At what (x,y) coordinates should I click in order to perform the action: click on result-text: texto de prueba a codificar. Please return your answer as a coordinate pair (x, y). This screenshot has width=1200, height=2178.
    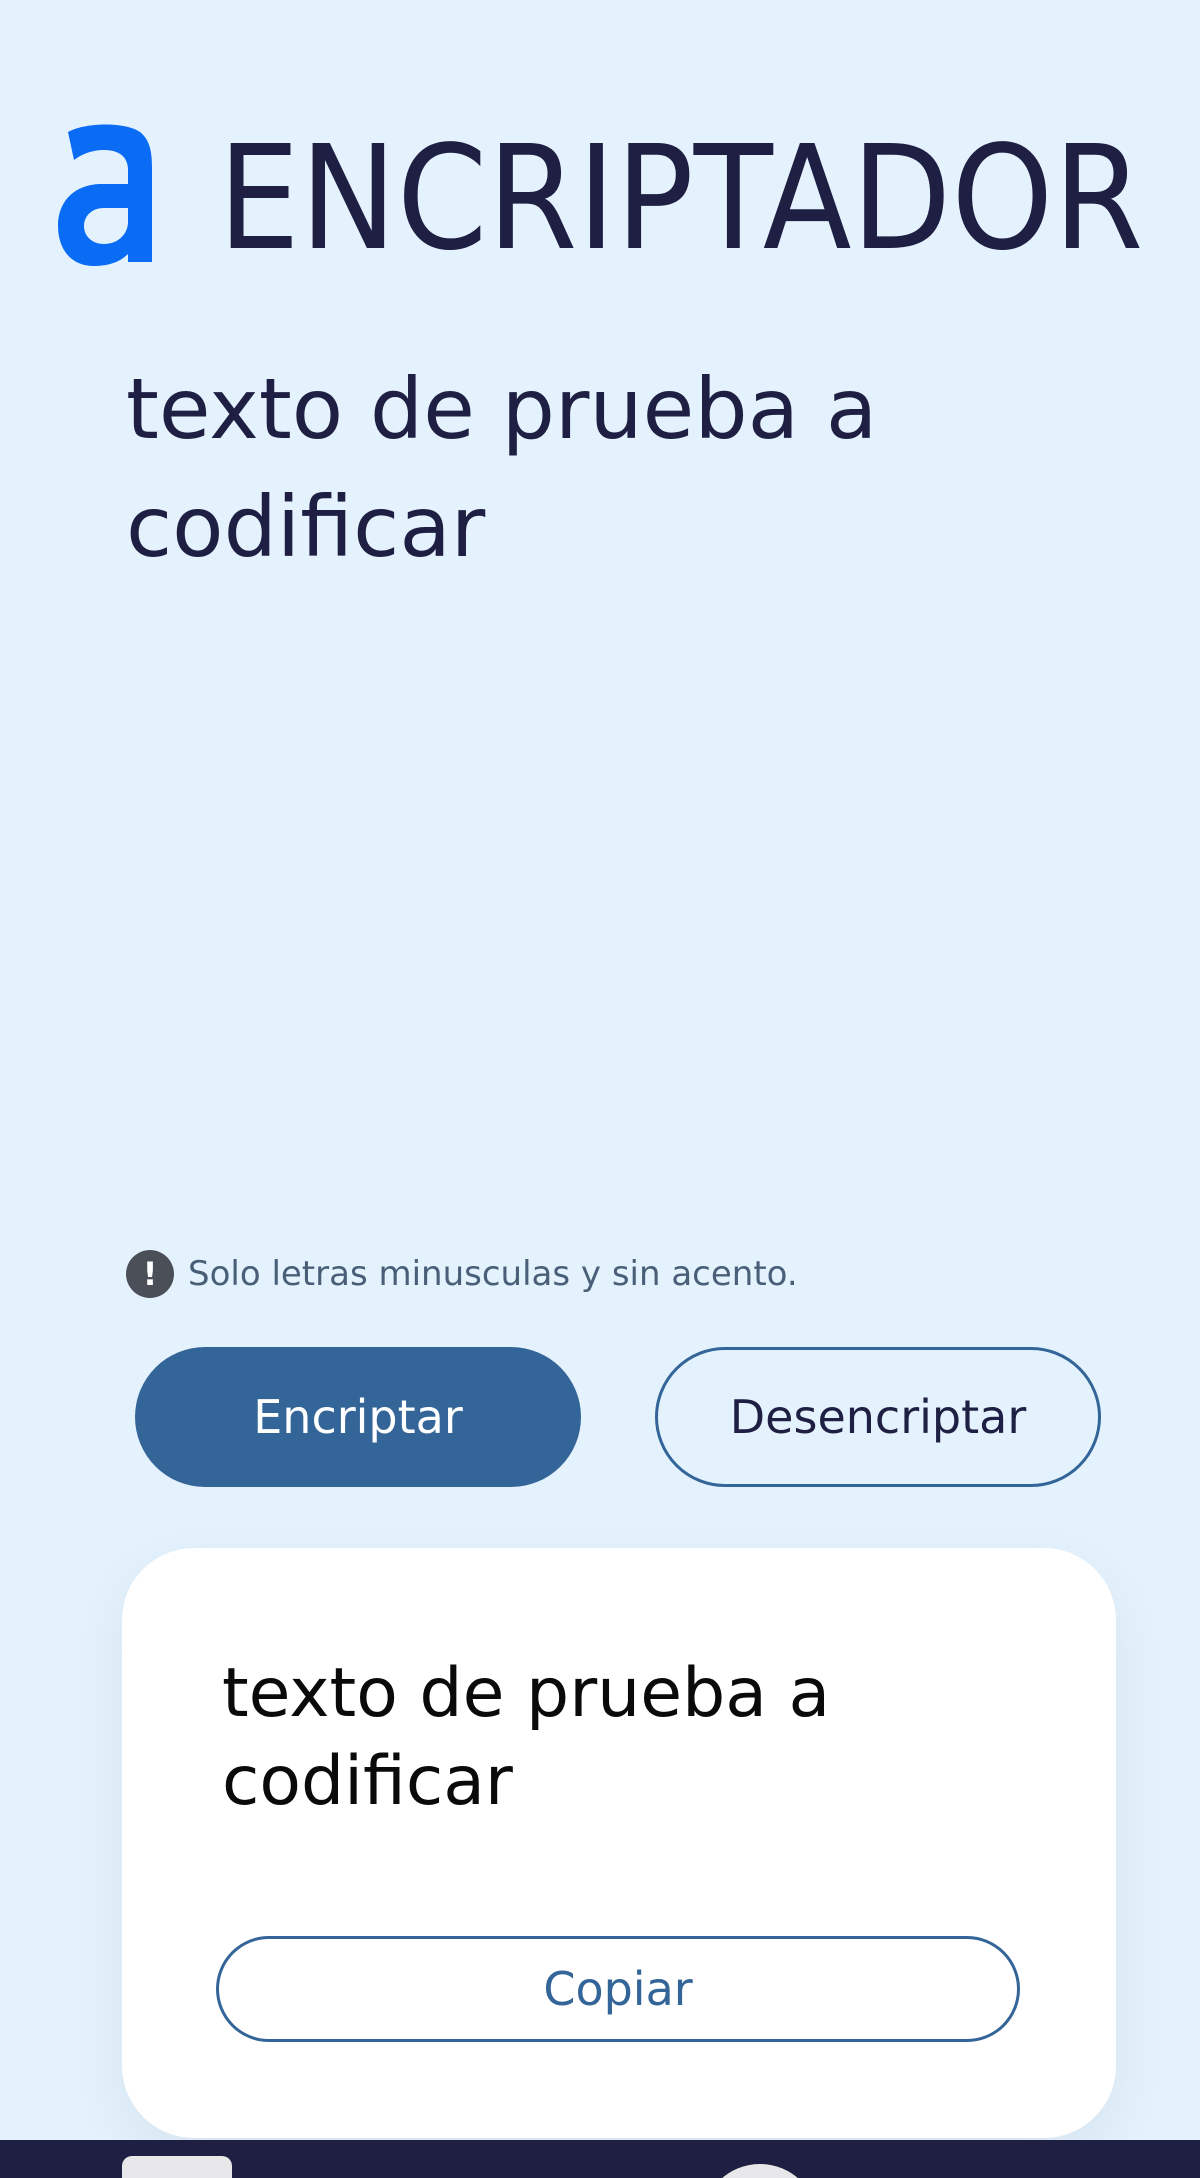
    Looking at the image, I should click on (526, 1737).